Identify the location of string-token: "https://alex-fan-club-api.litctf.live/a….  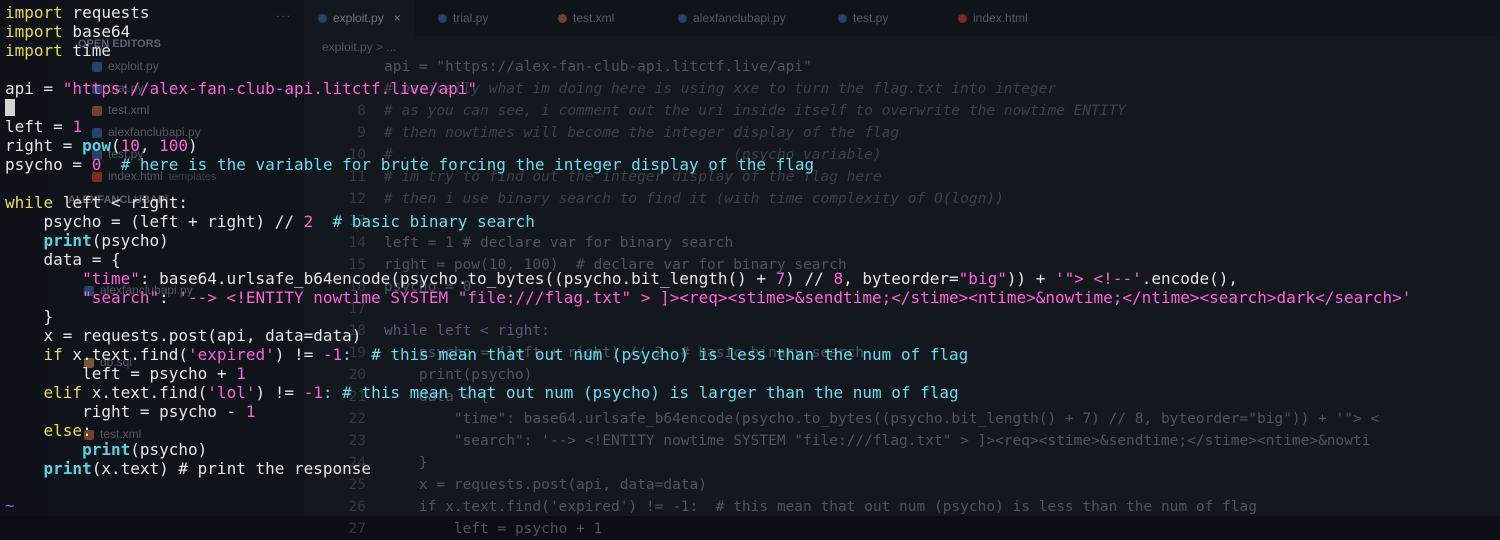
(270, 88).